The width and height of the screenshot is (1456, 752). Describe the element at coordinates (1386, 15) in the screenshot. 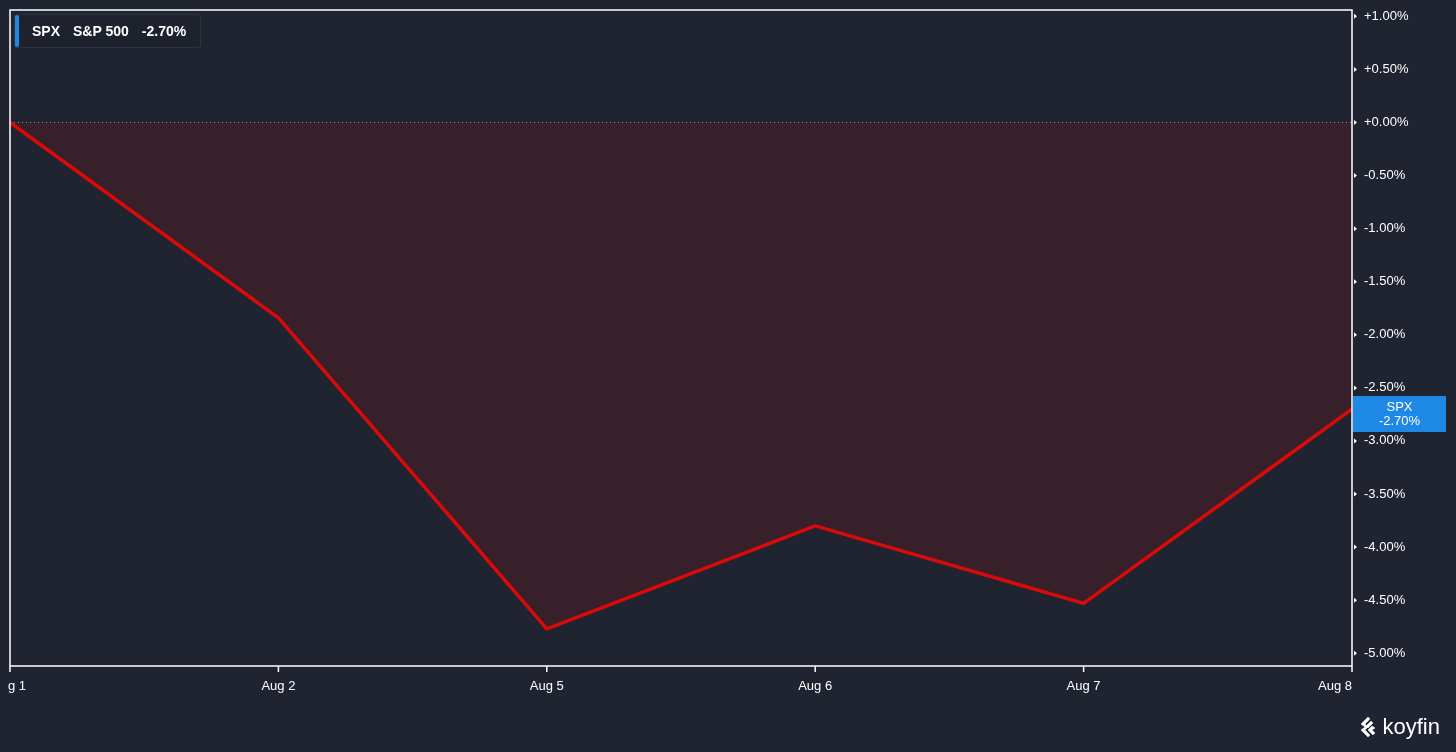

I see `y-tick-label: +1.00%` at that location.